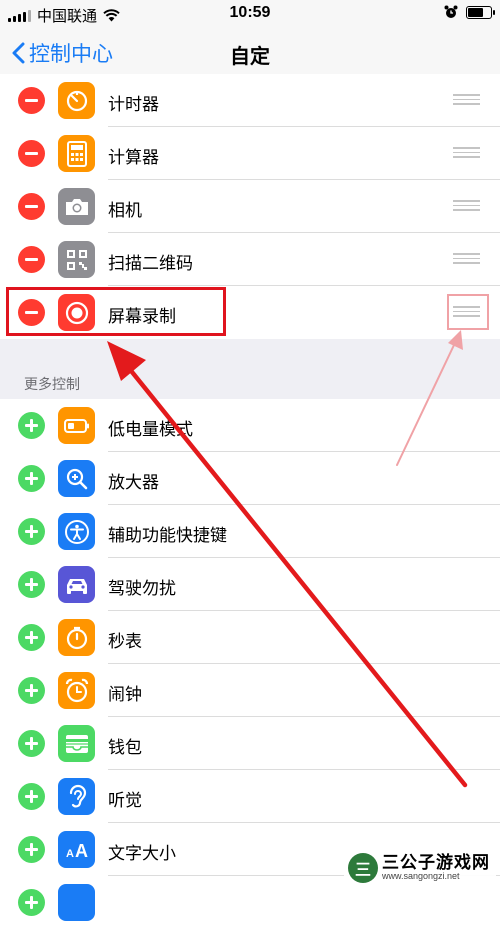  What do you see at coordinates (133, 482) in the screenshot?
I see `control-label: 放大器` at bounding box center [133, 482].